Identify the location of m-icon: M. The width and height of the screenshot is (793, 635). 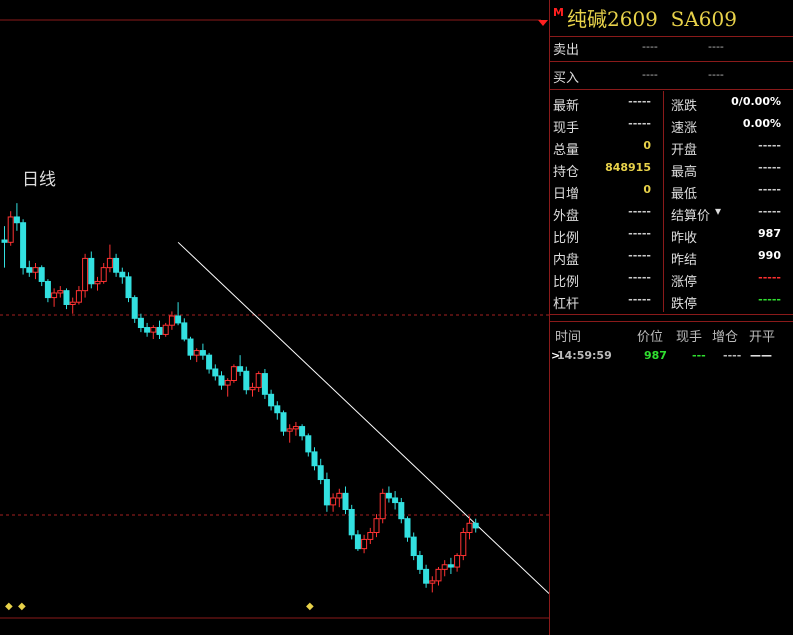
(558, 12).